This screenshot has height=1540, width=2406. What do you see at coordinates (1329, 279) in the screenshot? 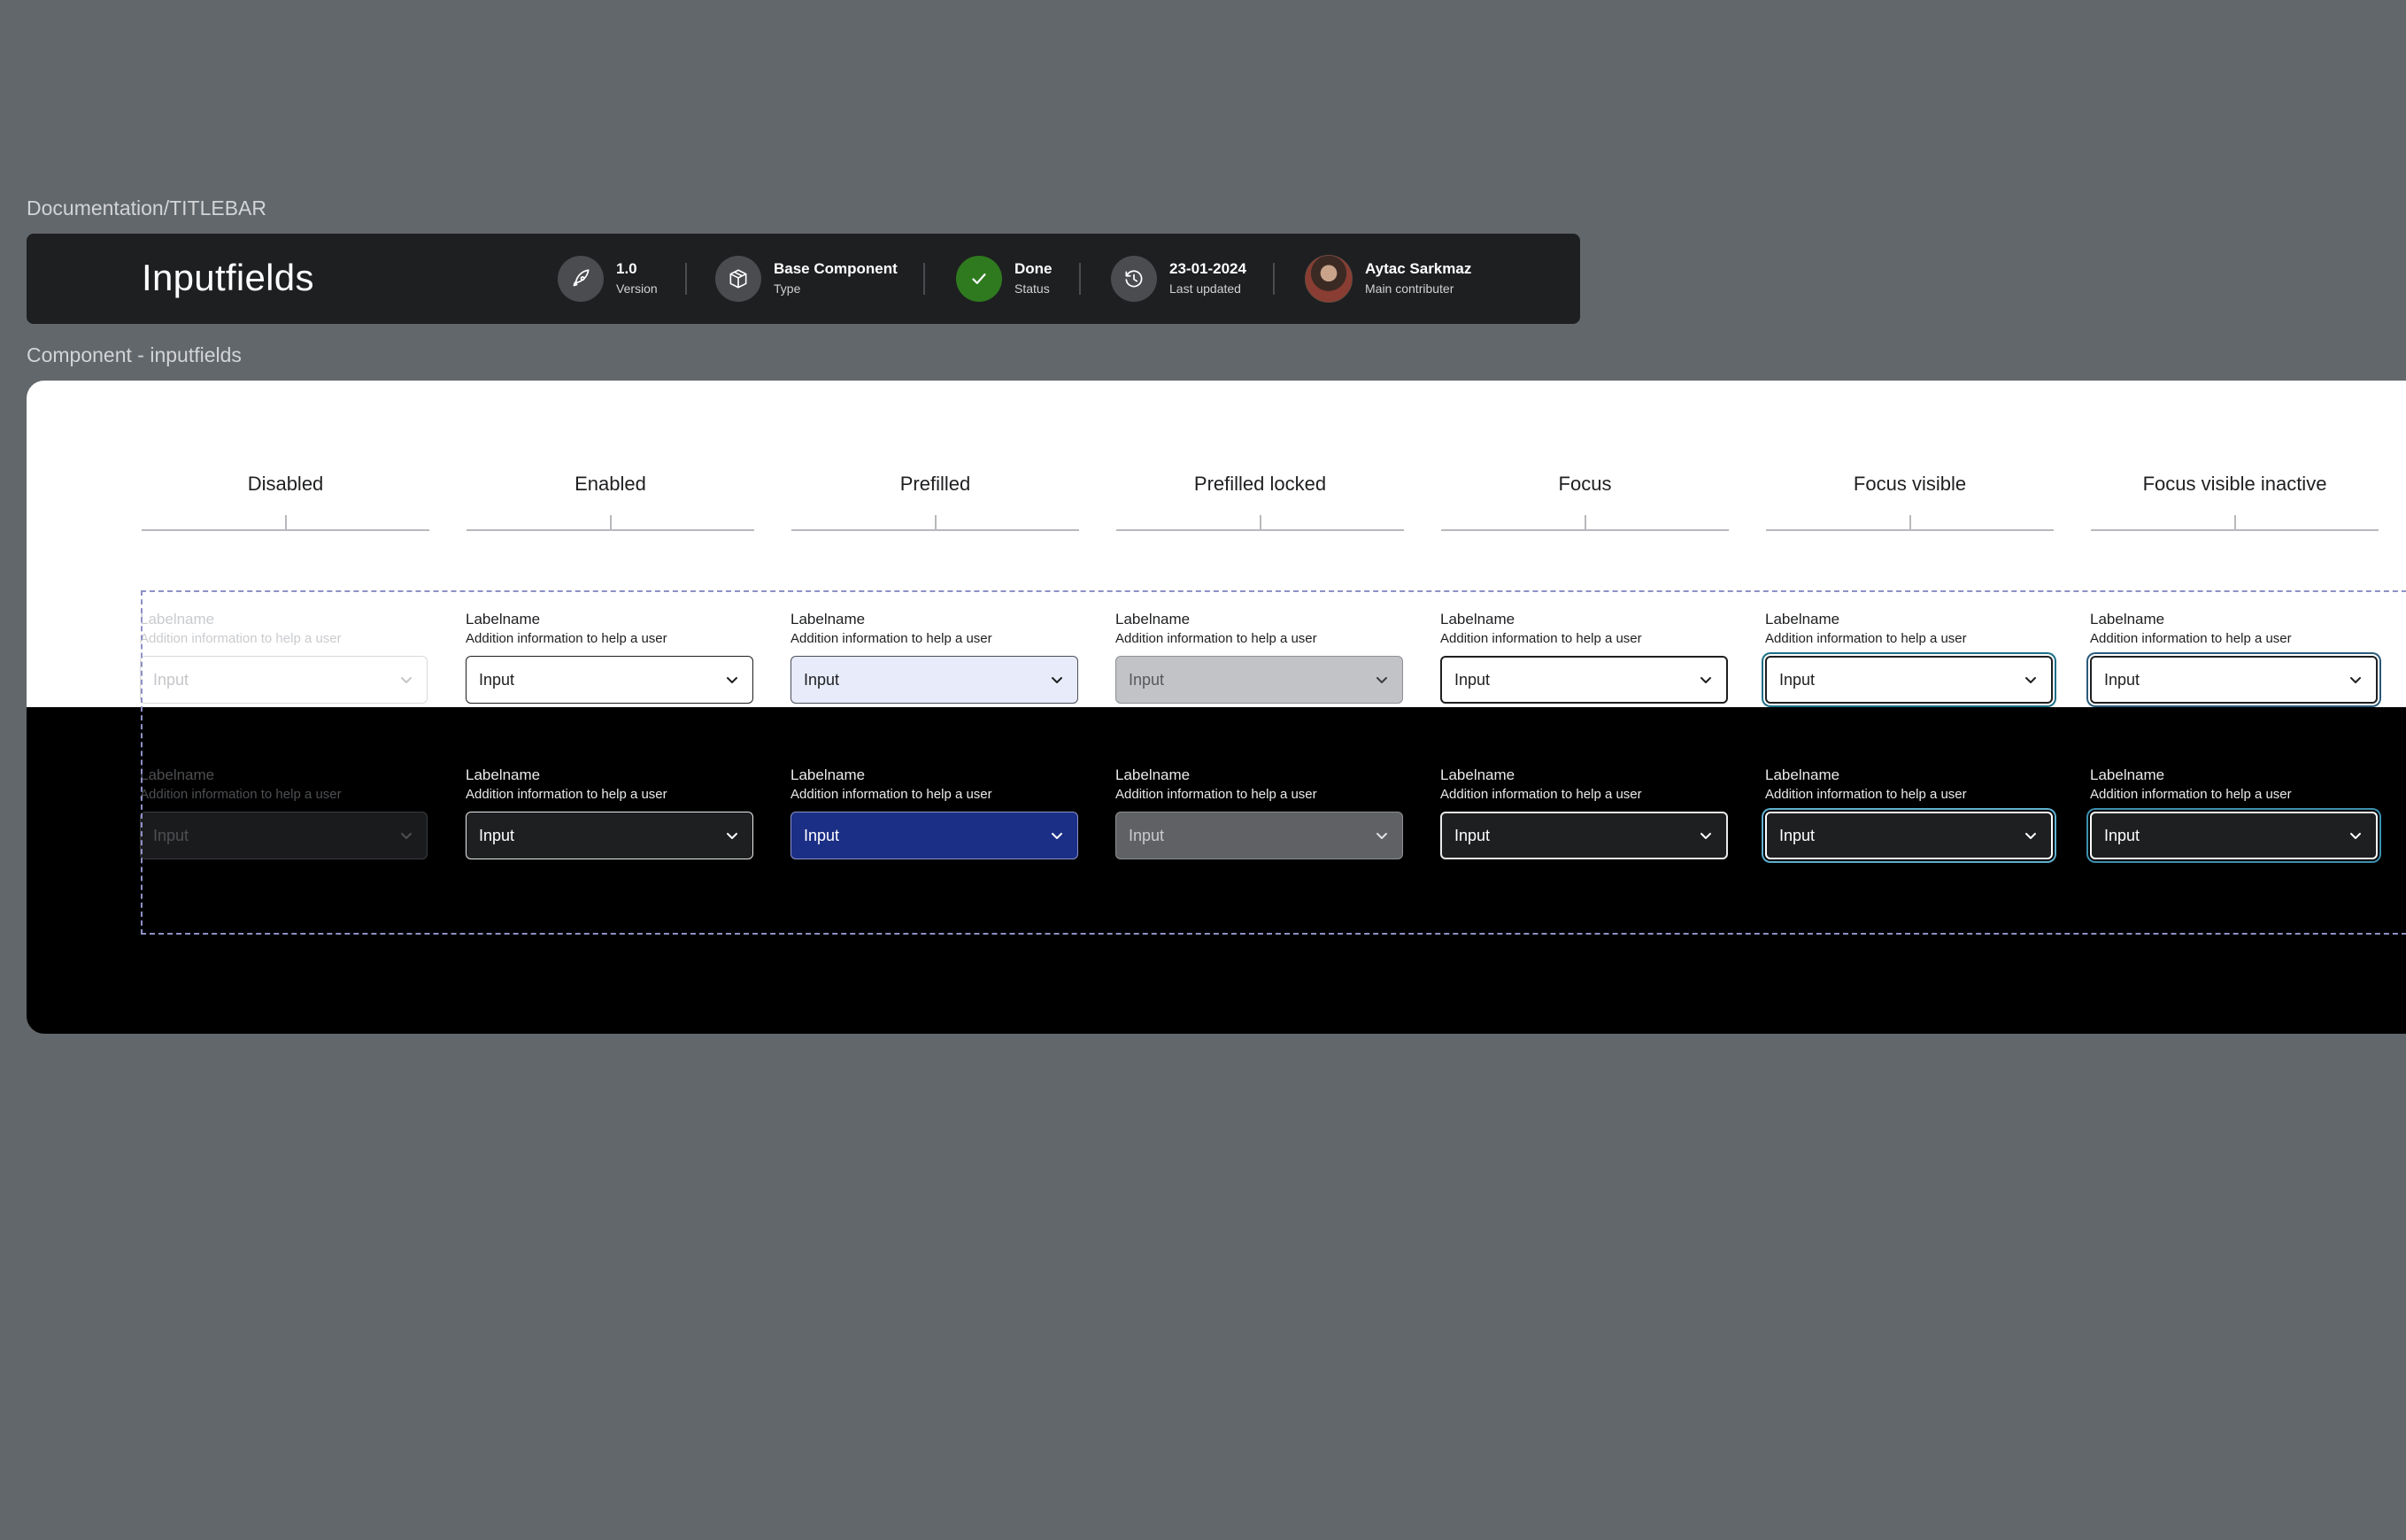
I see `avatar` at bounding box center [1329, 279].